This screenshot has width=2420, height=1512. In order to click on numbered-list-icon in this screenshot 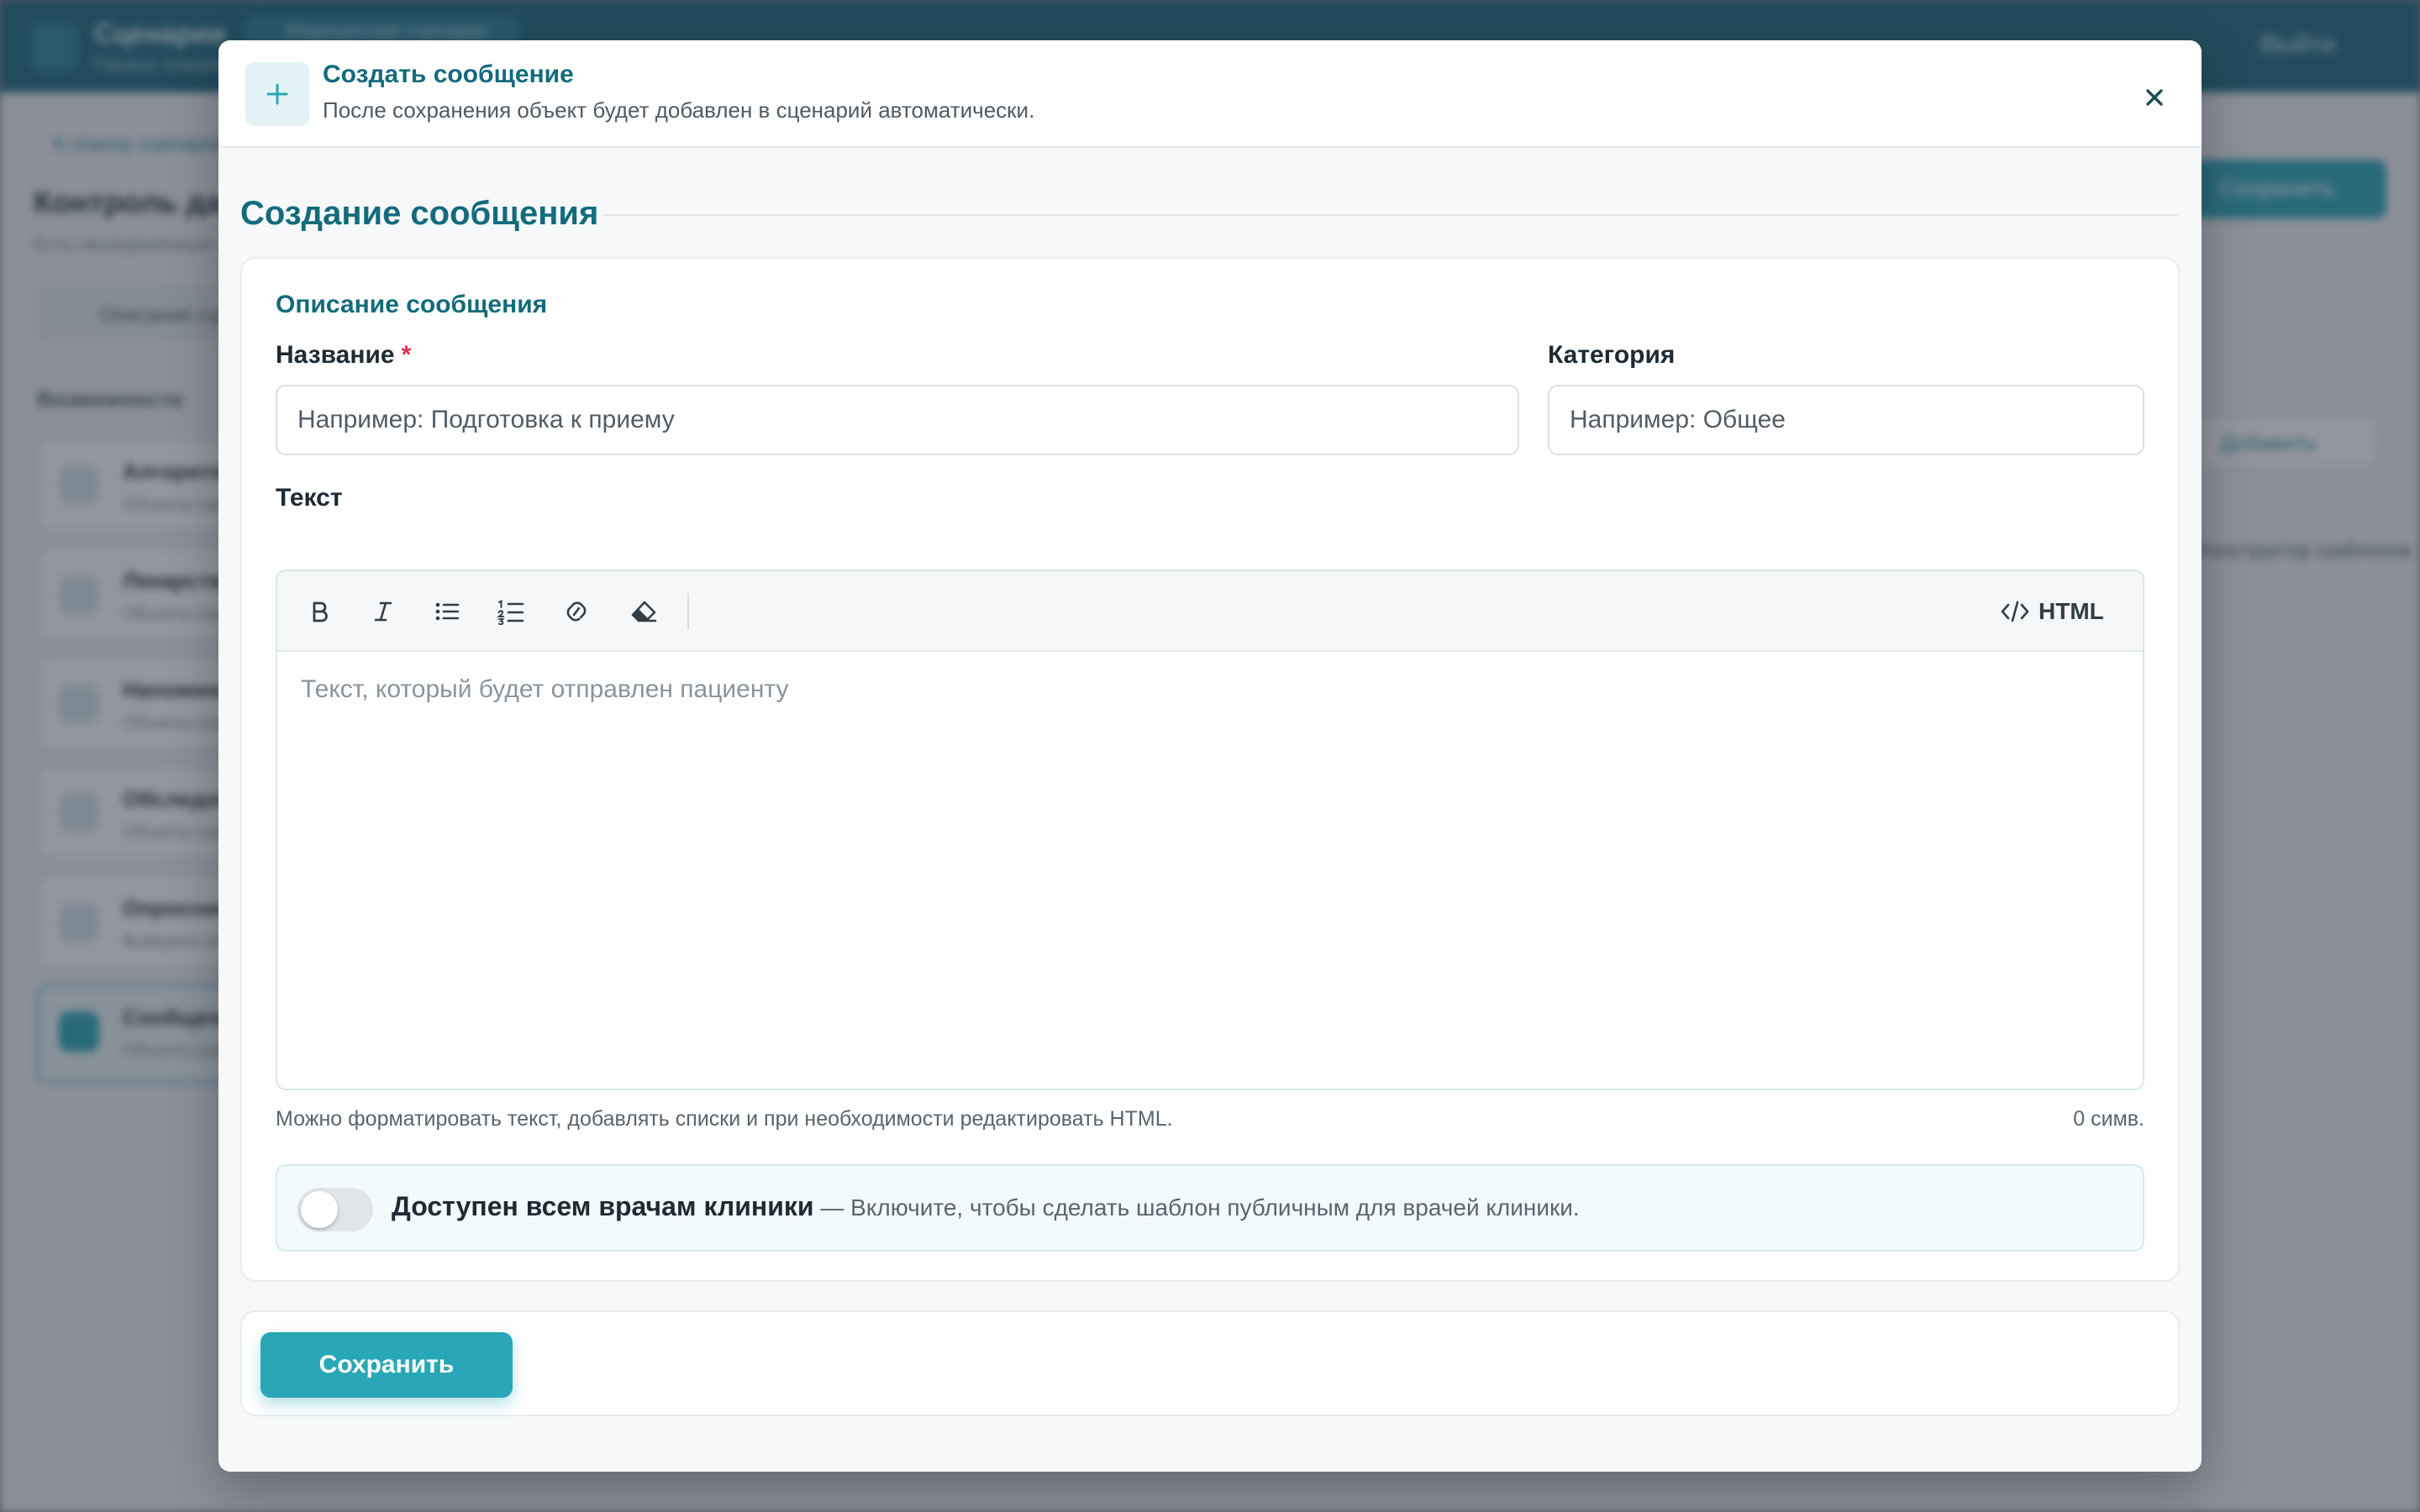, I will do `click(511, 612)`.